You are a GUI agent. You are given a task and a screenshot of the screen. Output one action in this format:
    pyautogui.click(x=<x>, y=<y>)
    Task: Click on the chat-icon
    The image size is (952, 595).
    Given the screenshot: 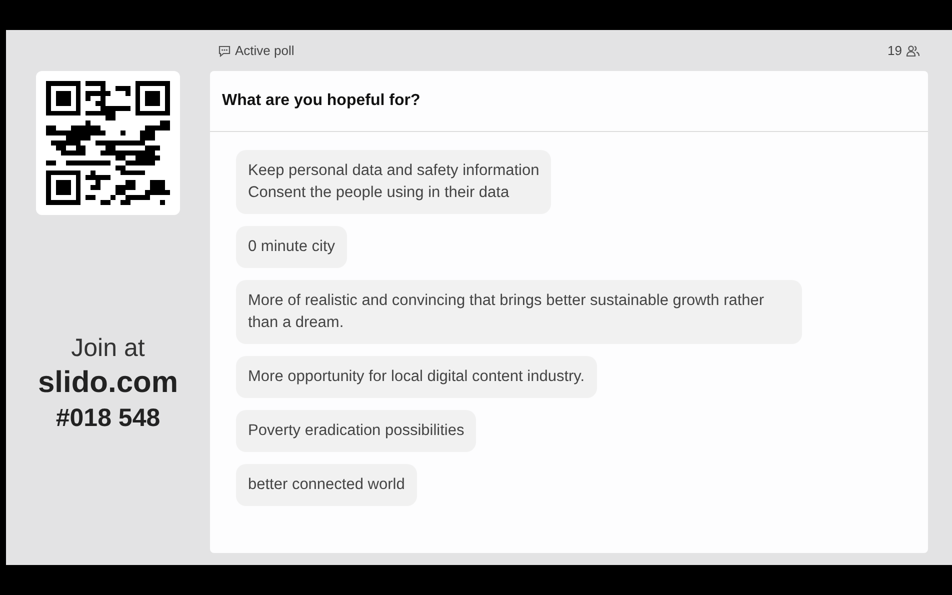 What is the action you would take?
    pyautogui.click(x=224, y=50)
    